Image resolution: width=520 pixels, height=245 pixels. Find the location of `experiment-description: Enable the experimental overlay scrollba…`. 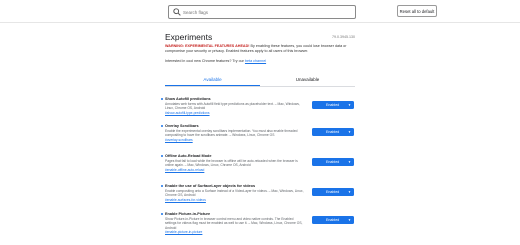

experiment-description: Enable the experimental overlay scrollba… is located at coordinates (231, 133).